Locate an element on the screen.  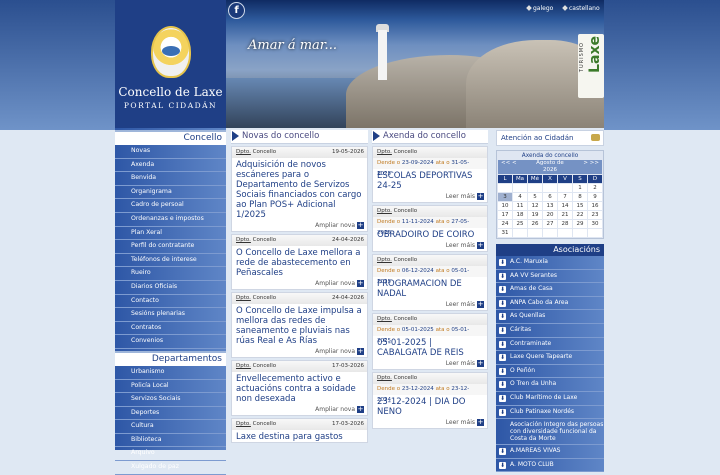
nav-item-concello: Teléfonos de interese is located at coordinates (170, 261).